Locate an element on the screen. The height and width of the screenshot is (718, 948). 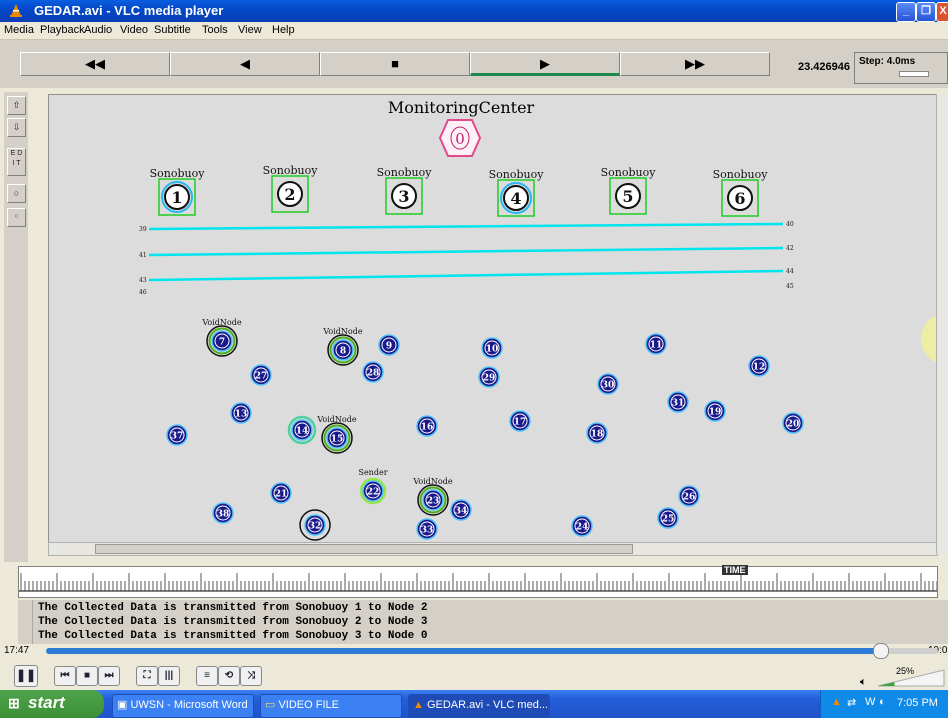
node-27: 27 is located at coordinates (261, 375).